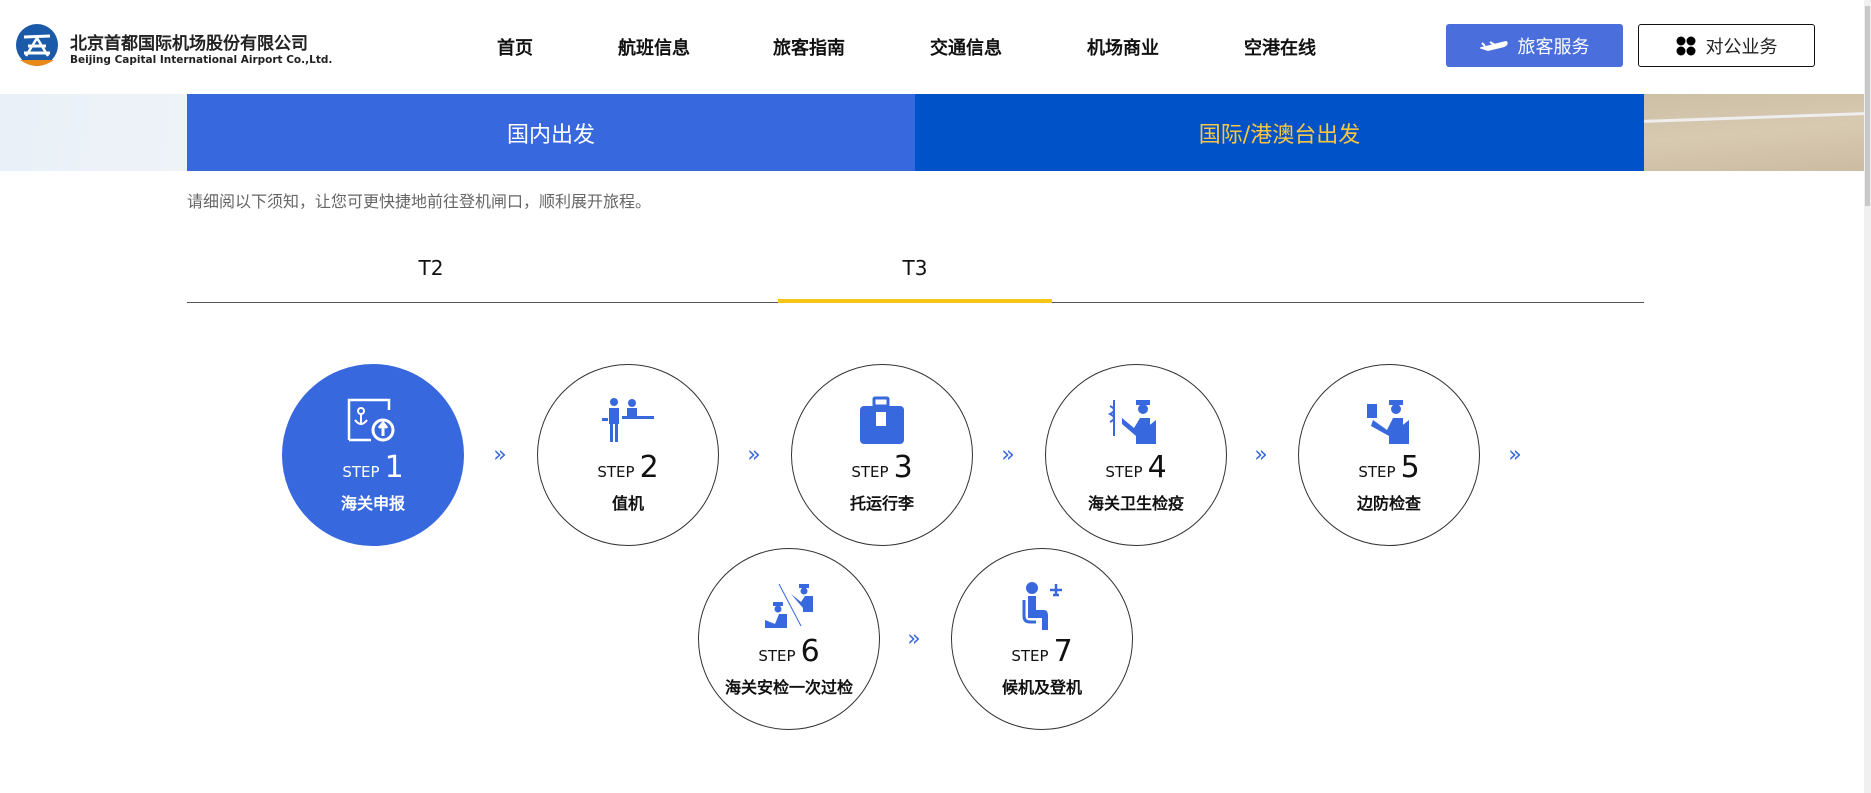 The width and height of the screenshot is (1871, 793). What do you see at coordinates (1867, 106) in the screenshot?
I see `scrollbar-thumb` at bounding box center [1867, 106].